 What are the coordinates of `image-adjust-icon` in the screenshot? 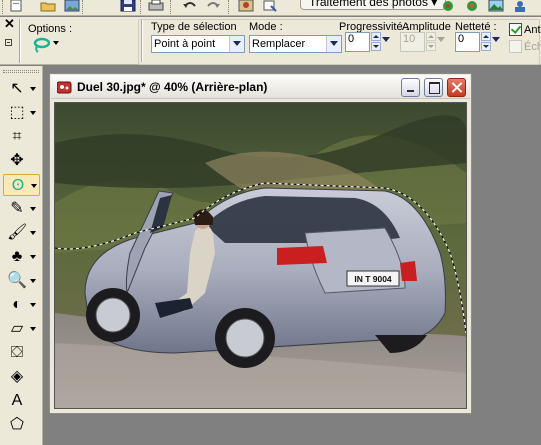 It's located at (246, 6).